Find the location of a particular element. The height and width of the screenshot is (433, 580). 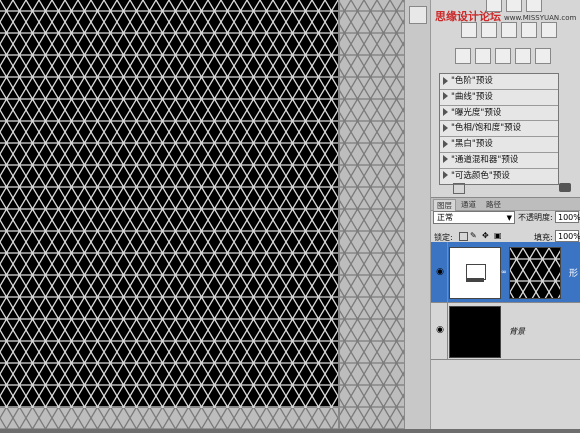

preset-item: "曝光度"预设 is located at coordinates (499, 114).